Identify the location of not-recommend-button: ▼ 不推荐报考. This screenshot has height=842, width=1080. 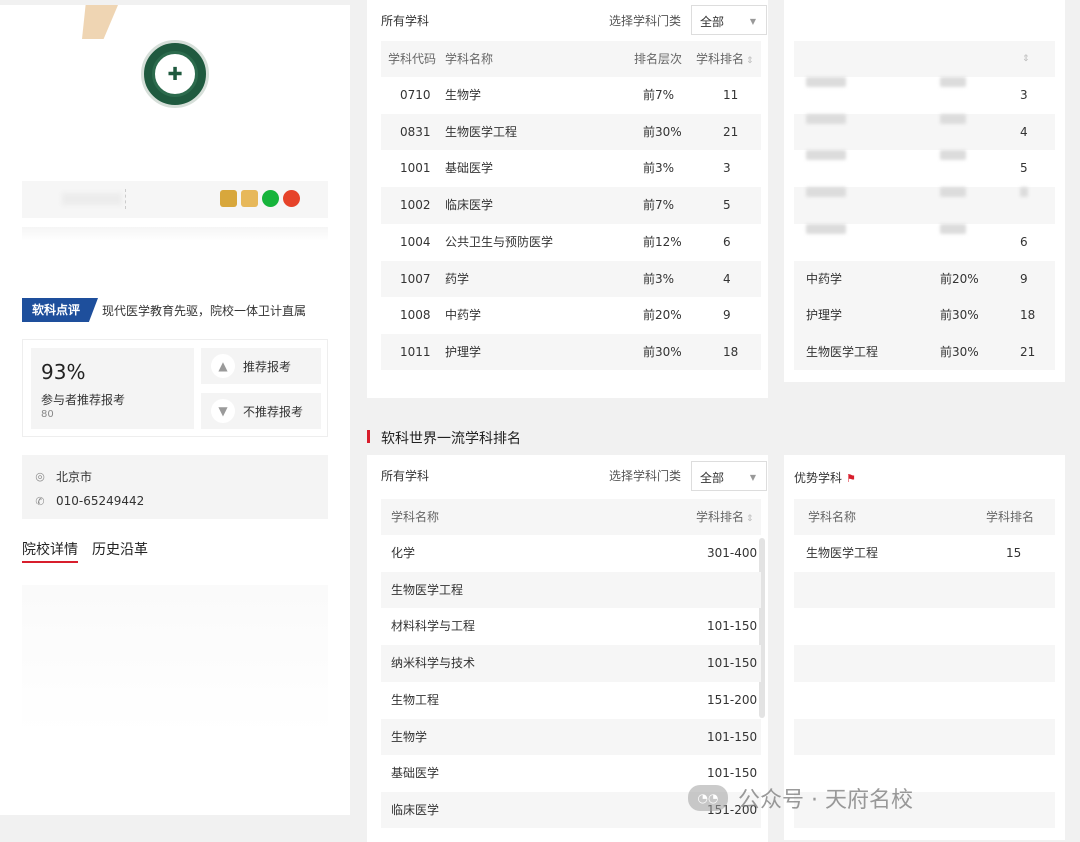
(261, 411).